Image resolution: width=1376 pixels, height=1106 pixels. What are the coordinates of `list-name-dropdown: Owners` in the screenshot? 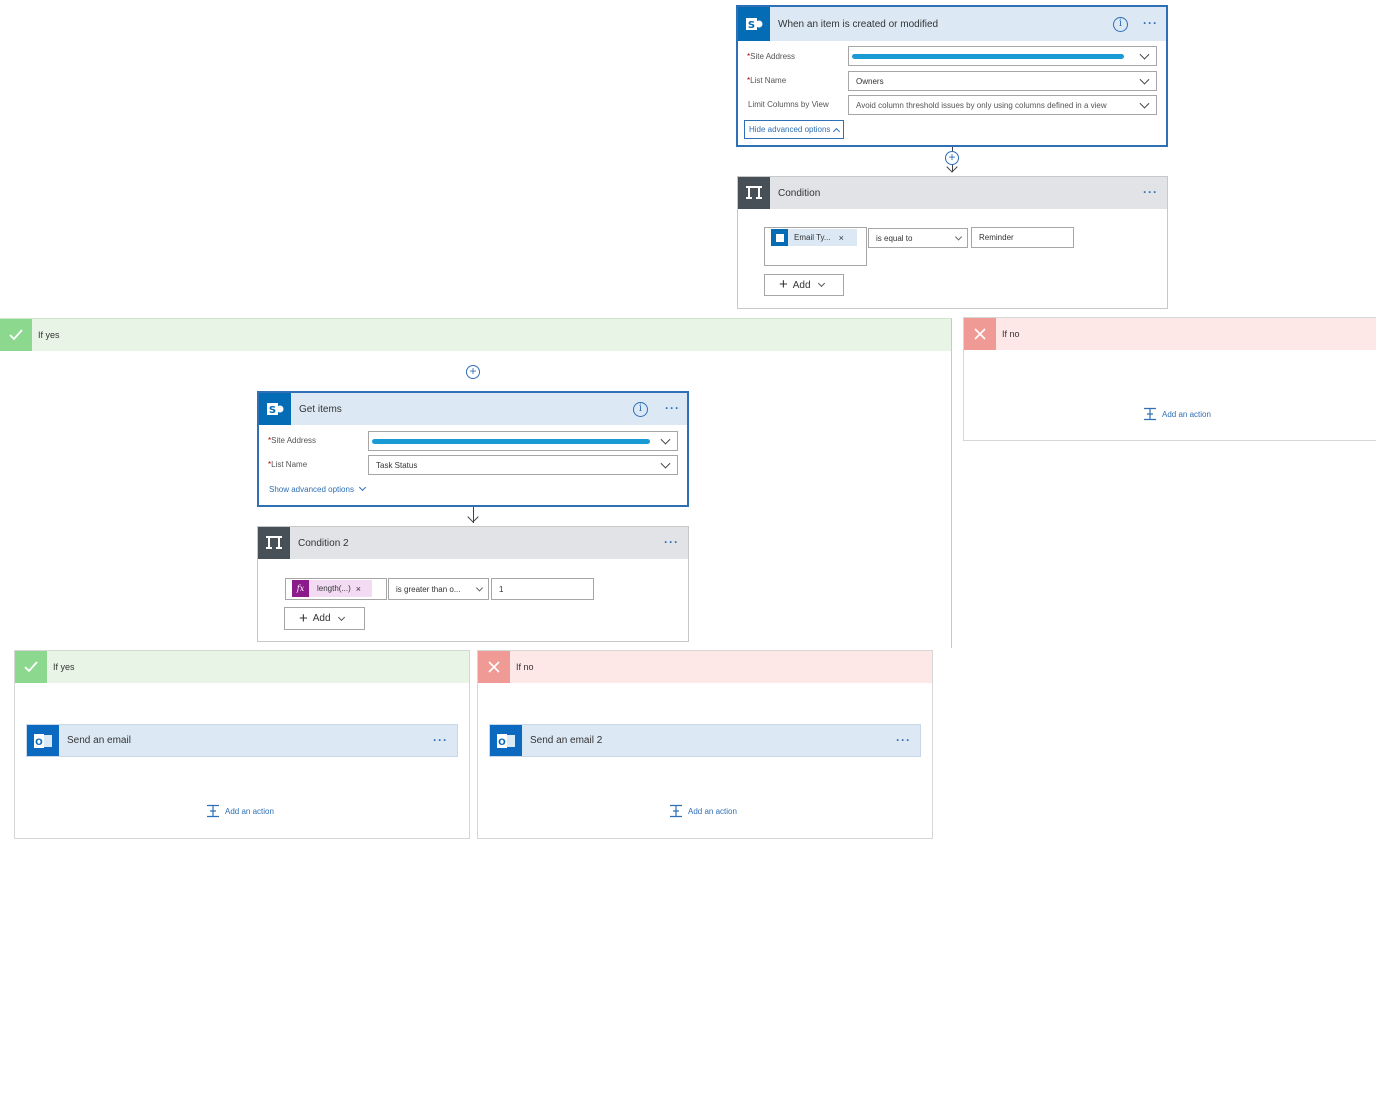 It's located at (1002, 81).